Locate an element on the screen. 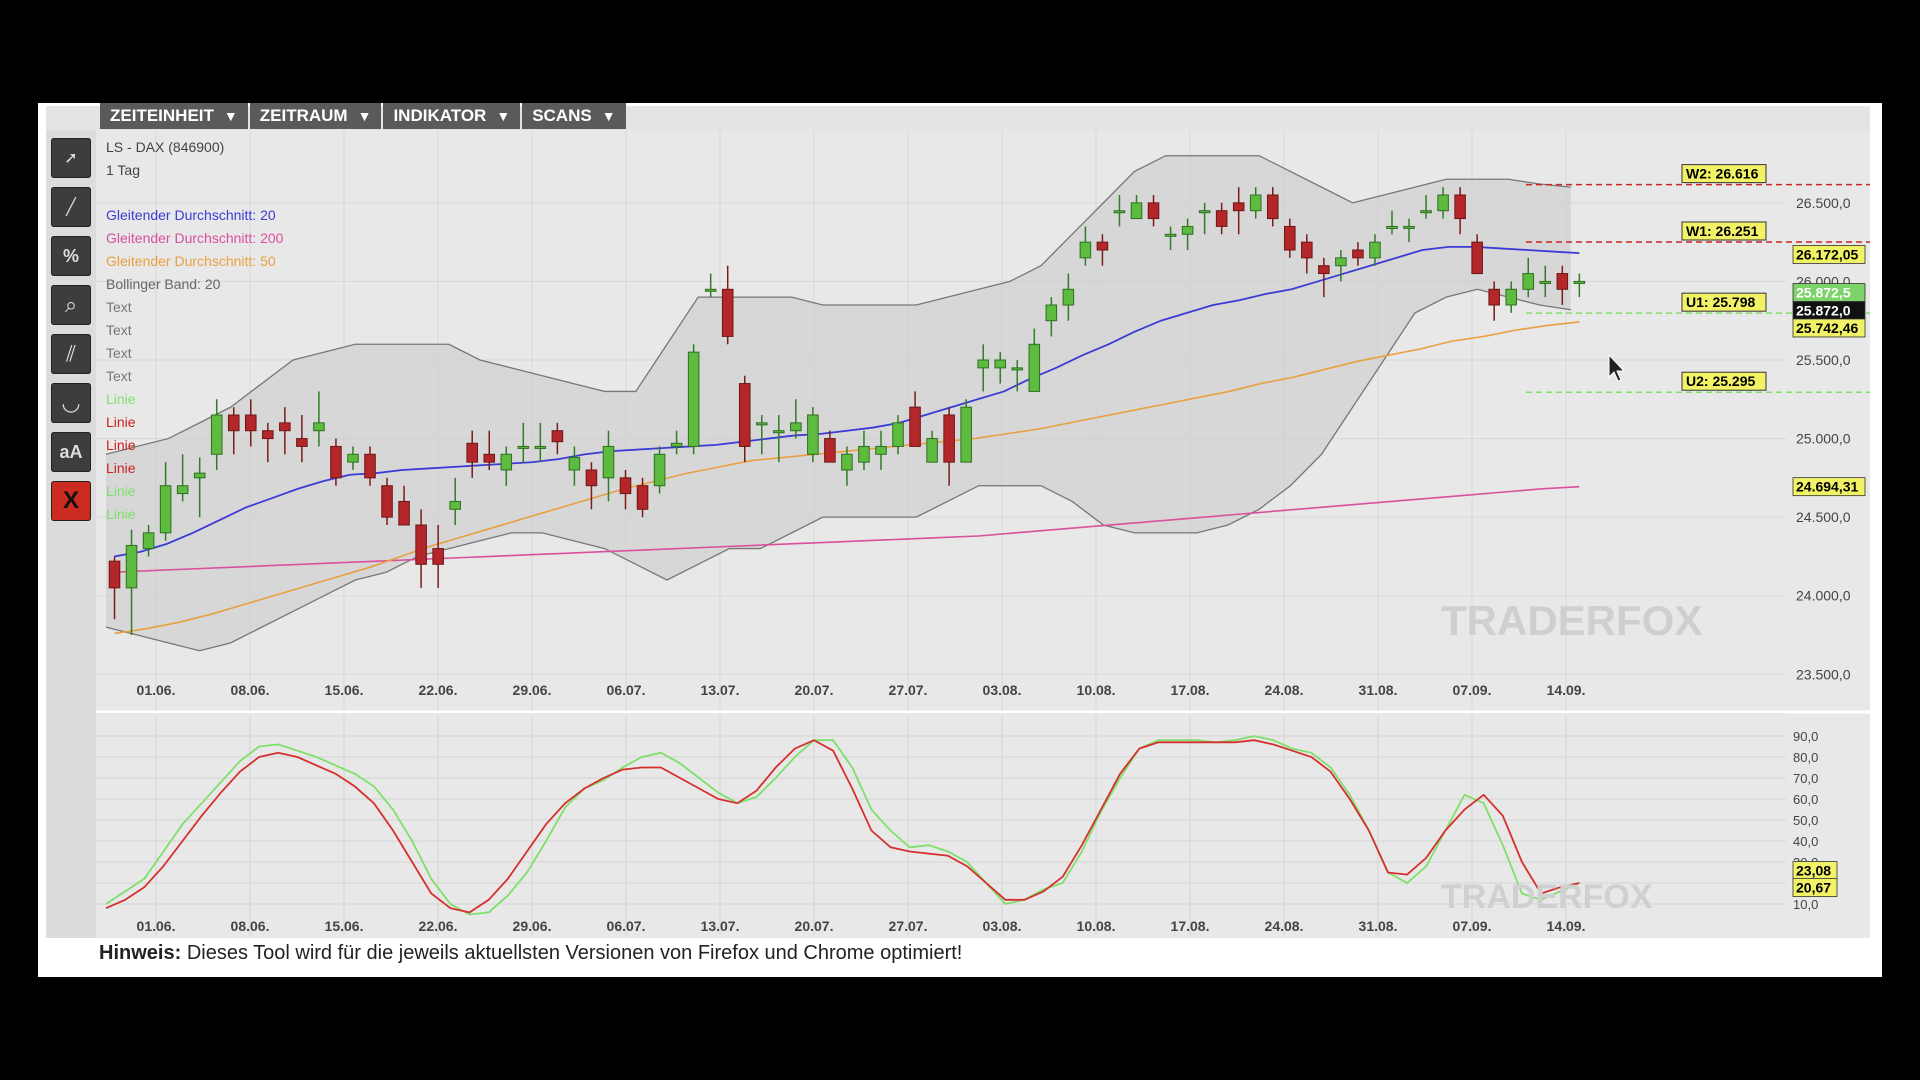  zoom-tool-button: ⌕ is located at coordinates (71, 305).